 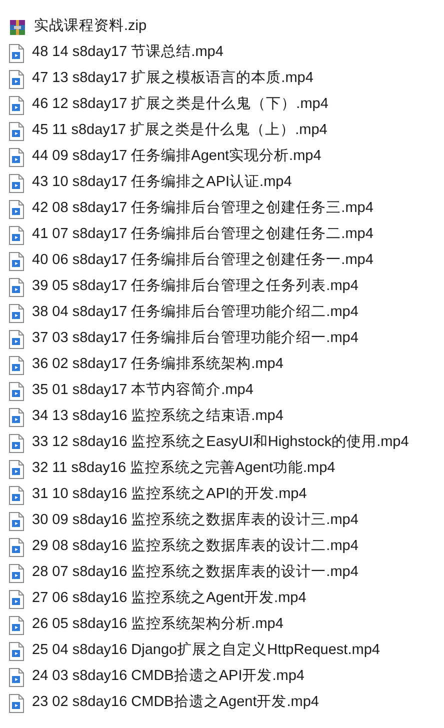 What do you see at coordinates (220, 443) in the screenshot?
I see `file-name: 33 12 s8day16 监控系统之EasyUI和Highstock的使用.mp4` at bounding box center [220, 443].